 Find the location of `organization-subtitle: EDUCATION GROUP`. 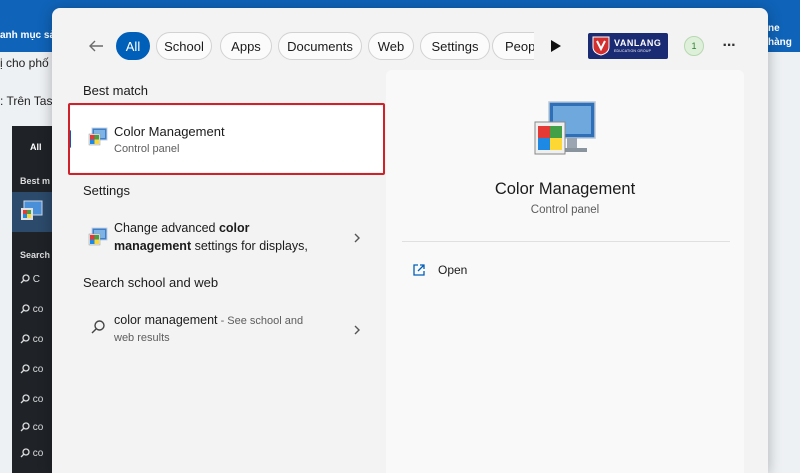

organization-subtitle: EDUCATION GROUP is located at coordinates (633, 50).